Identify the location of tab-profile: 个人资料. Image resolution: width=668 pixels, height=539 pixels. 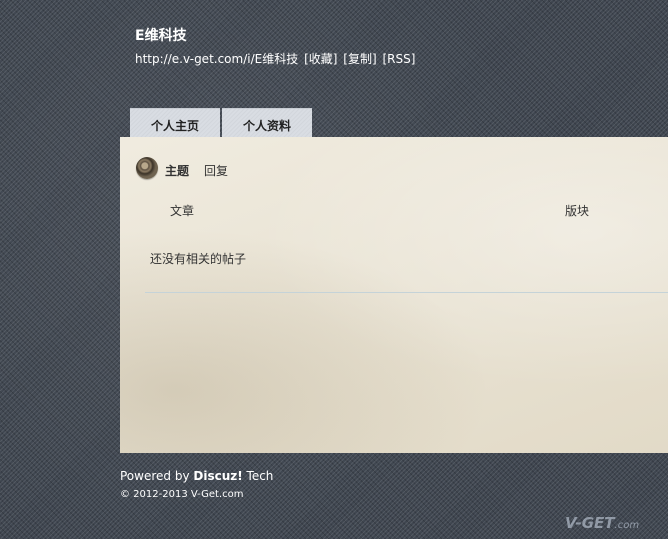
(267, 123).